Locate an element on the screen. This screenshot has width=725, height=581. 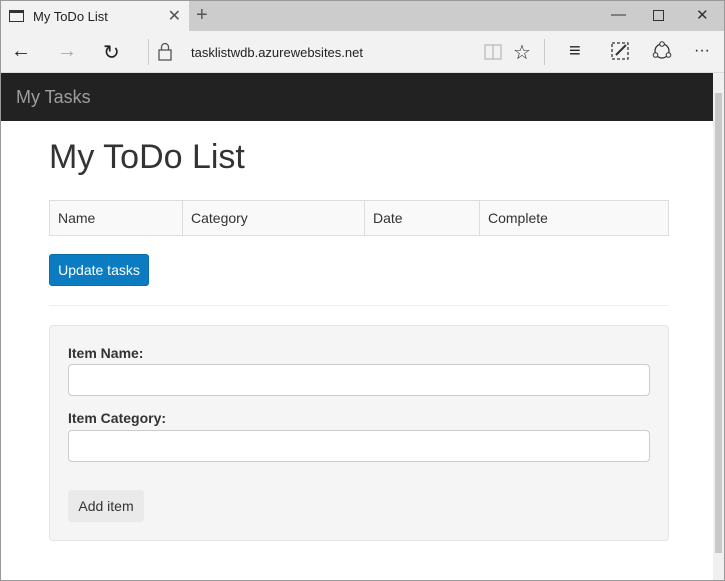
forward-icon: → is located at coordinates (67, 51).